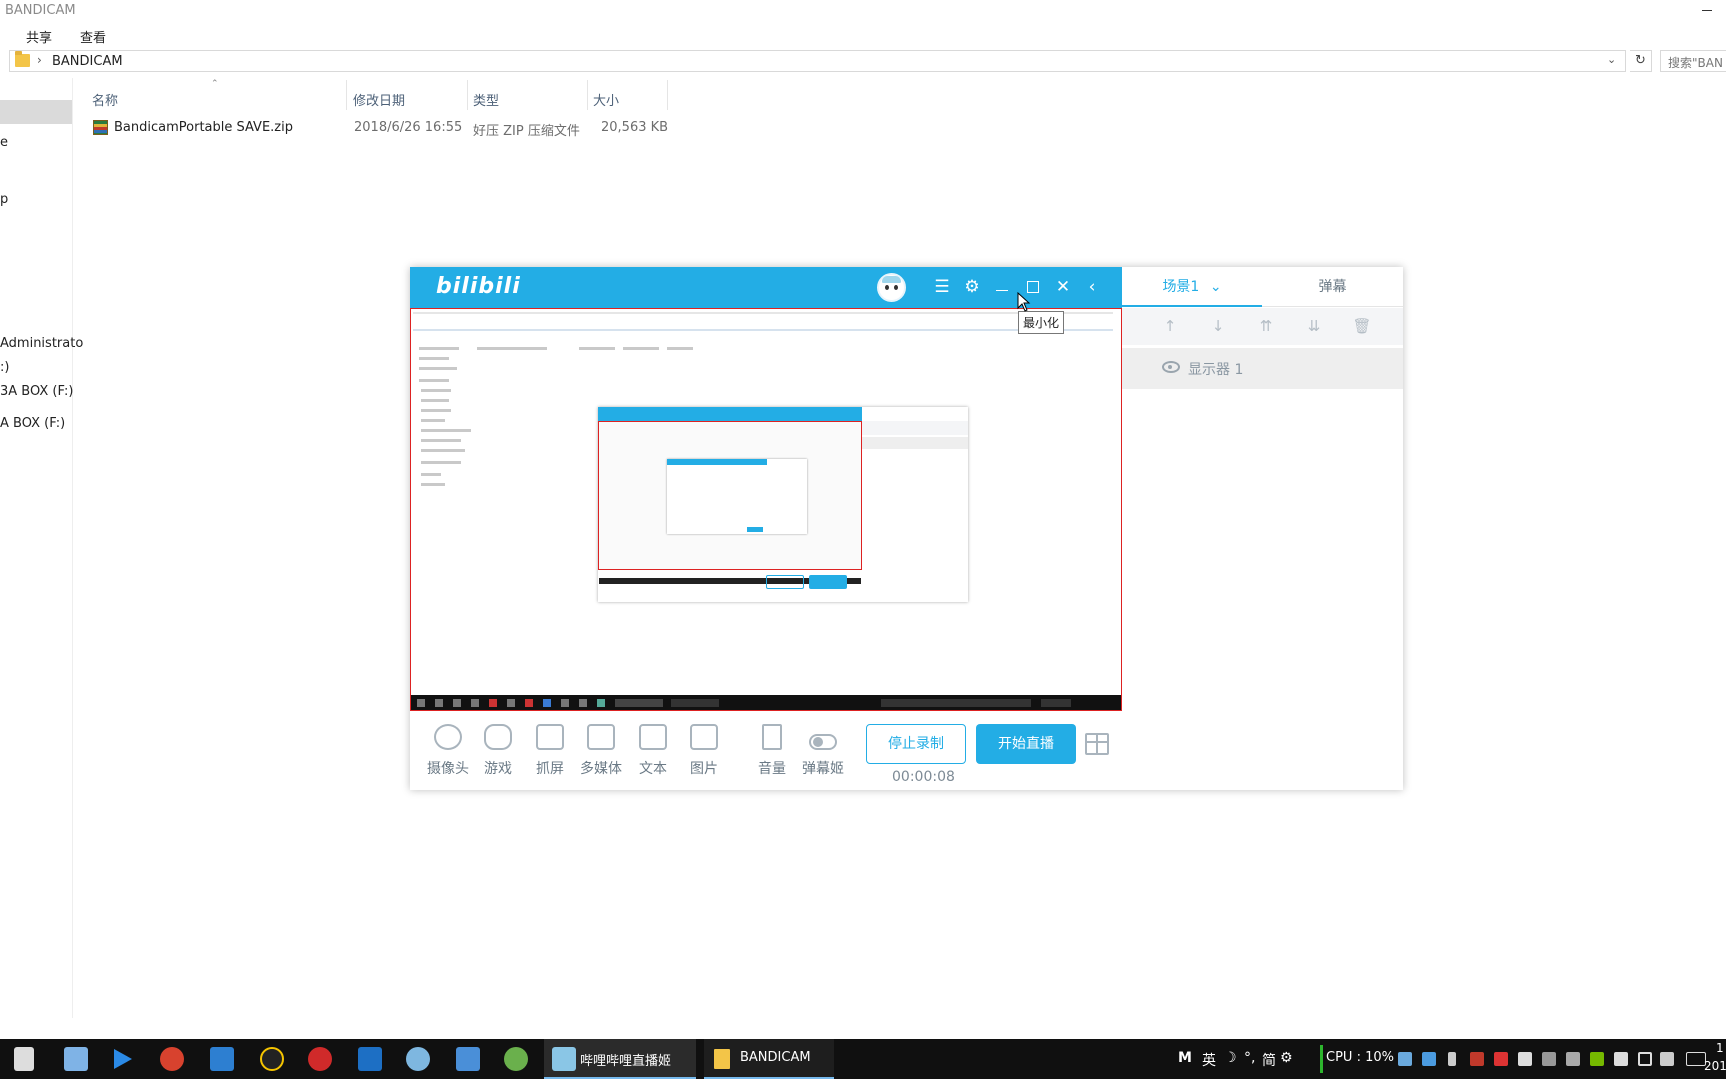  What do you see at coordinates (1314, 326) in the screenshot?
I see `move-bottom-icon: ⇊` at bounding box center [1314, 326].